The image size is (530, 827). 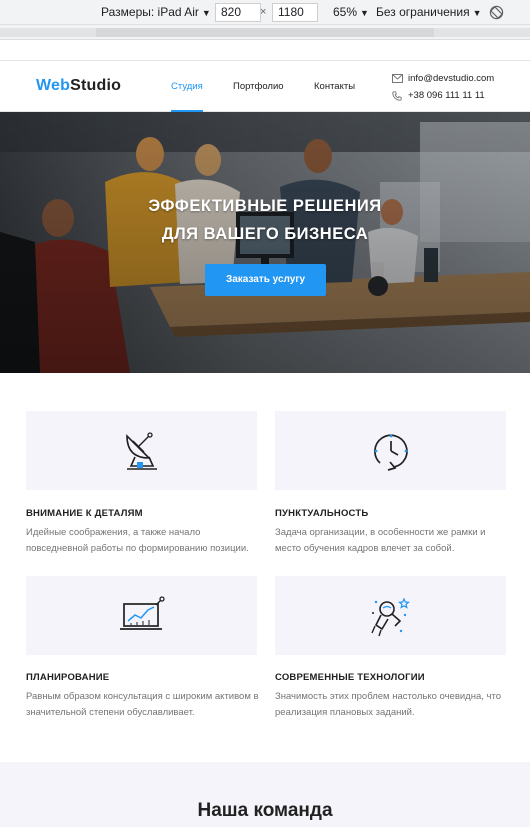 I want to click on height-input: 1180, so click(x=295, y=12).